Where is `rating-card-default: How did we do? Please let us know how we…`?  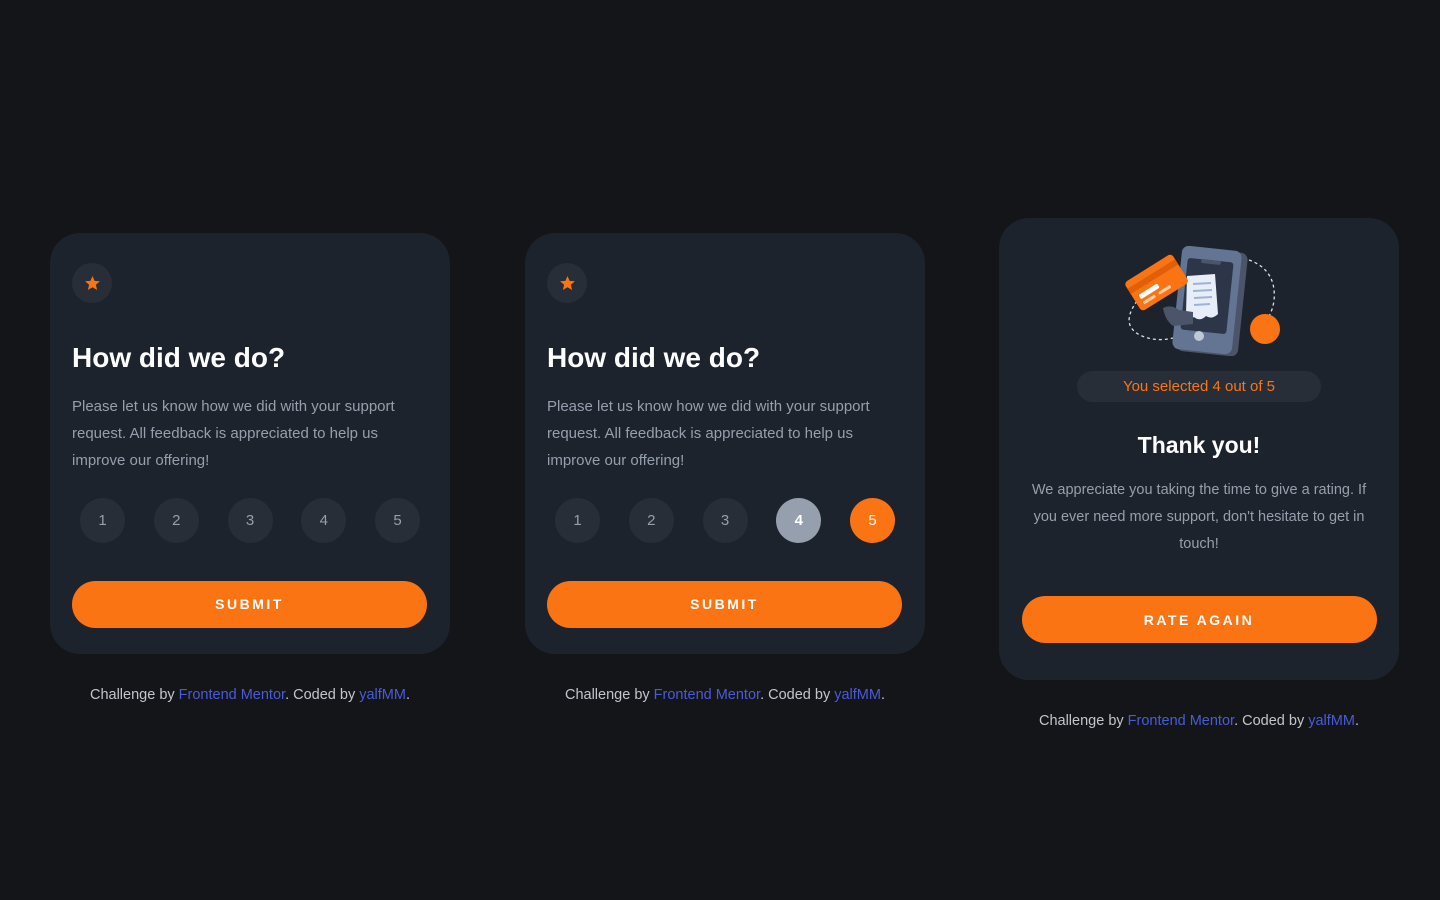 rating-card-default: How did we do? Please let us know how we… is located at coordinates (250, 443).